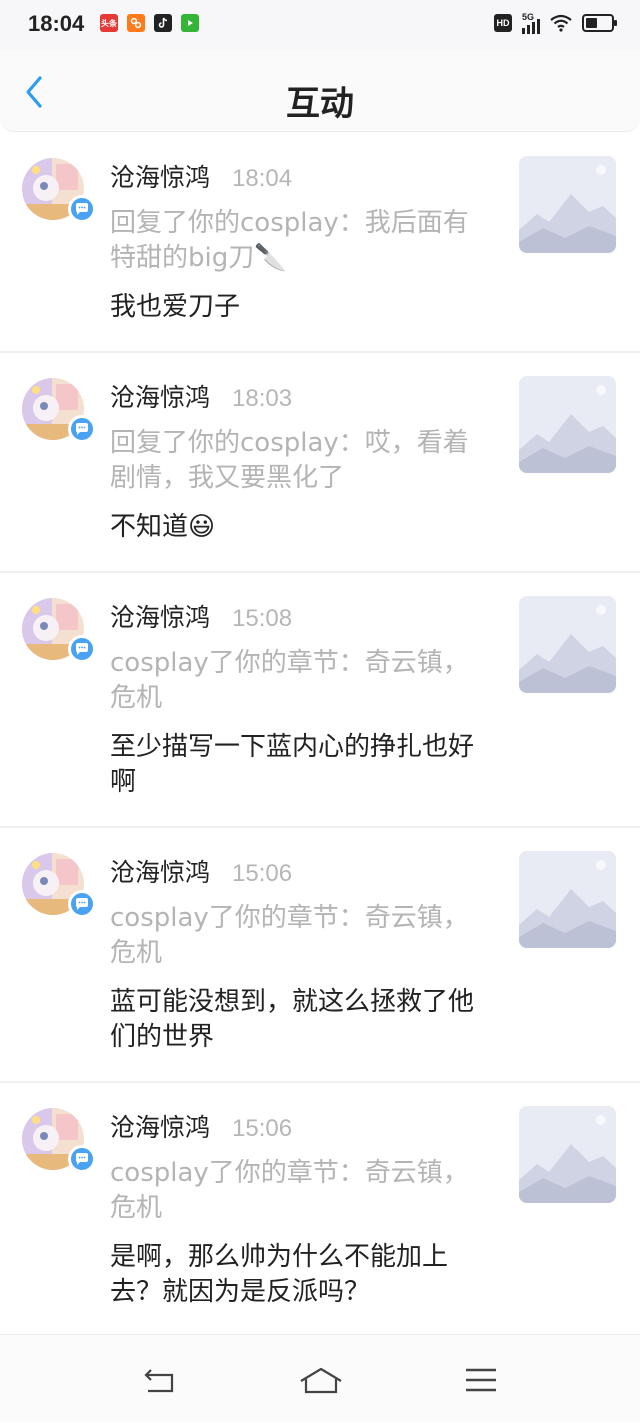 This screenshot has width=640, height=1422. I want to click on reply-text: 至少描写一下蓝内心的挣扎也好啊, so click(292, 764).